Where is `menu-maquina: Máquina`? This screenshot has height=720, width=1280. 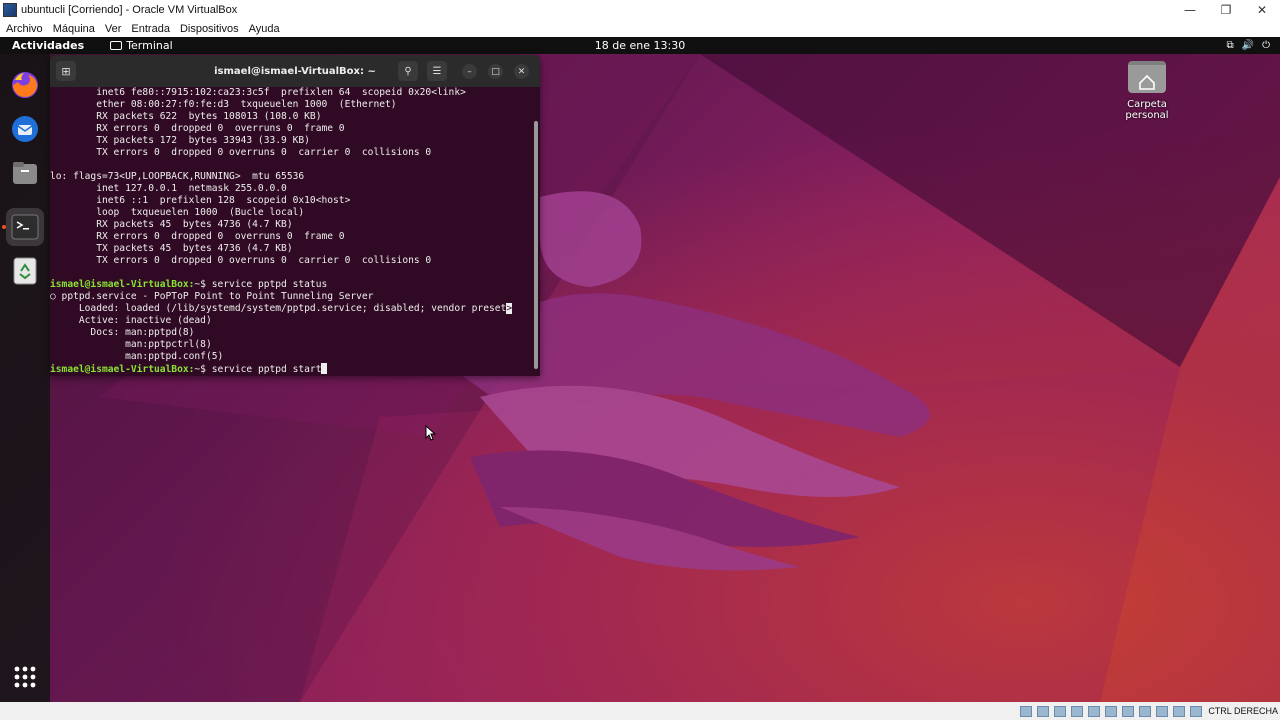
menu-maquina: Máquina is located at coordinates (74, 29).